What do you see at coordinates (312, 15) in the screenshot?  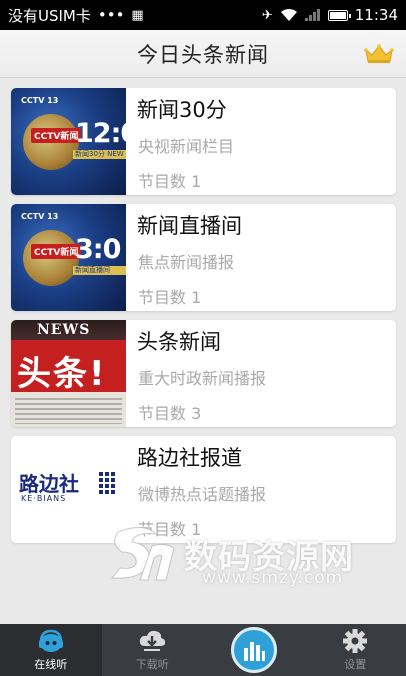 I see `signal-icon` at bounding box center [312, 15].